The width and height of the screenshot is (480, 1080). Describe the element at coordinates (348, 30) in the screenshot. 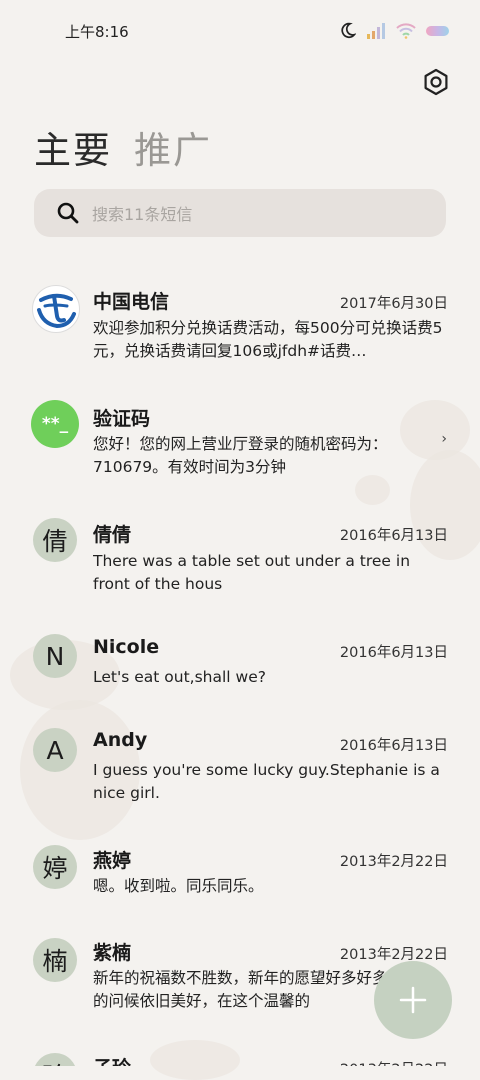

I see `moon-icon` at that location.